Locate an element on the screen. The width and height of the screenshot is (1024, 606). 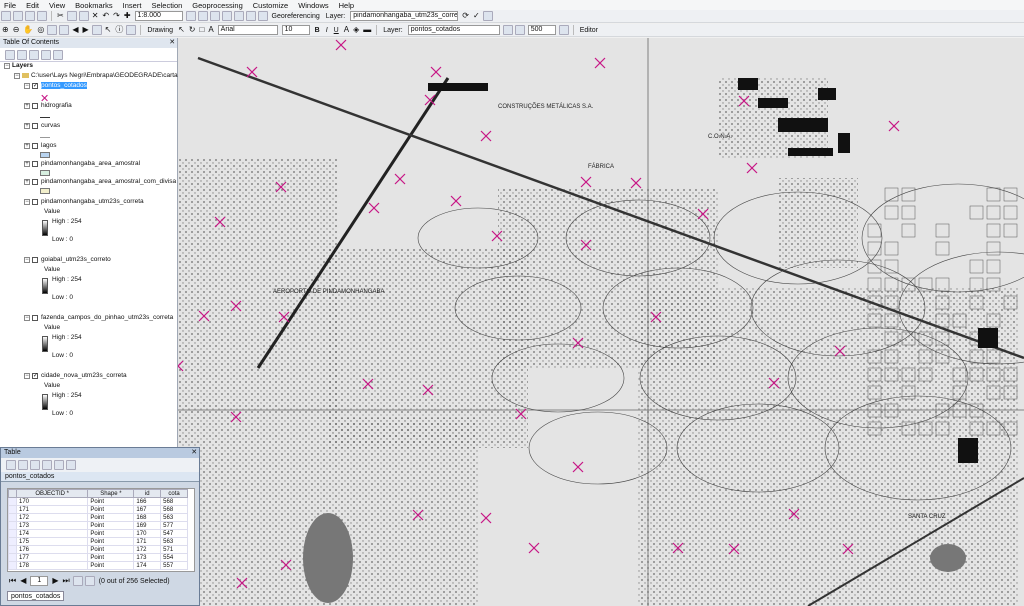
show-all-records-icon is located at coordinates (78, 581).